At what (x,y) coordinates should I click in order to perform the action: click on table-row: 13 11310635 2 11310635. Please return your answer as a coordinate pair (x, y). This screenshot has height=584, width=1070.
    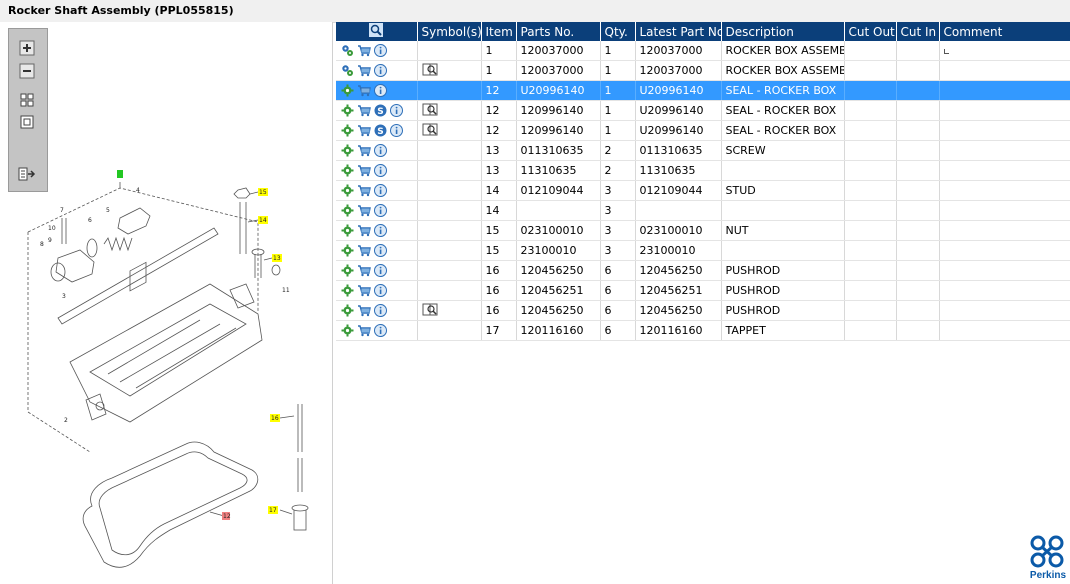
    Looking at the image, I should click on (703, 170).